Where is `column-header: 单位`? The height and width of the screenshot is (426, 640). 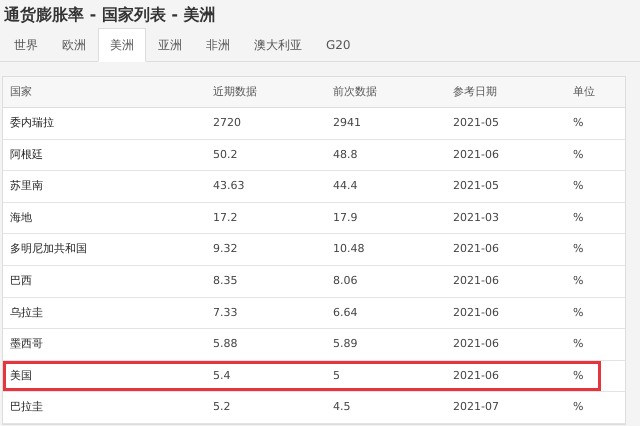 column-header: 单位 is located at coordinates (584, 92).